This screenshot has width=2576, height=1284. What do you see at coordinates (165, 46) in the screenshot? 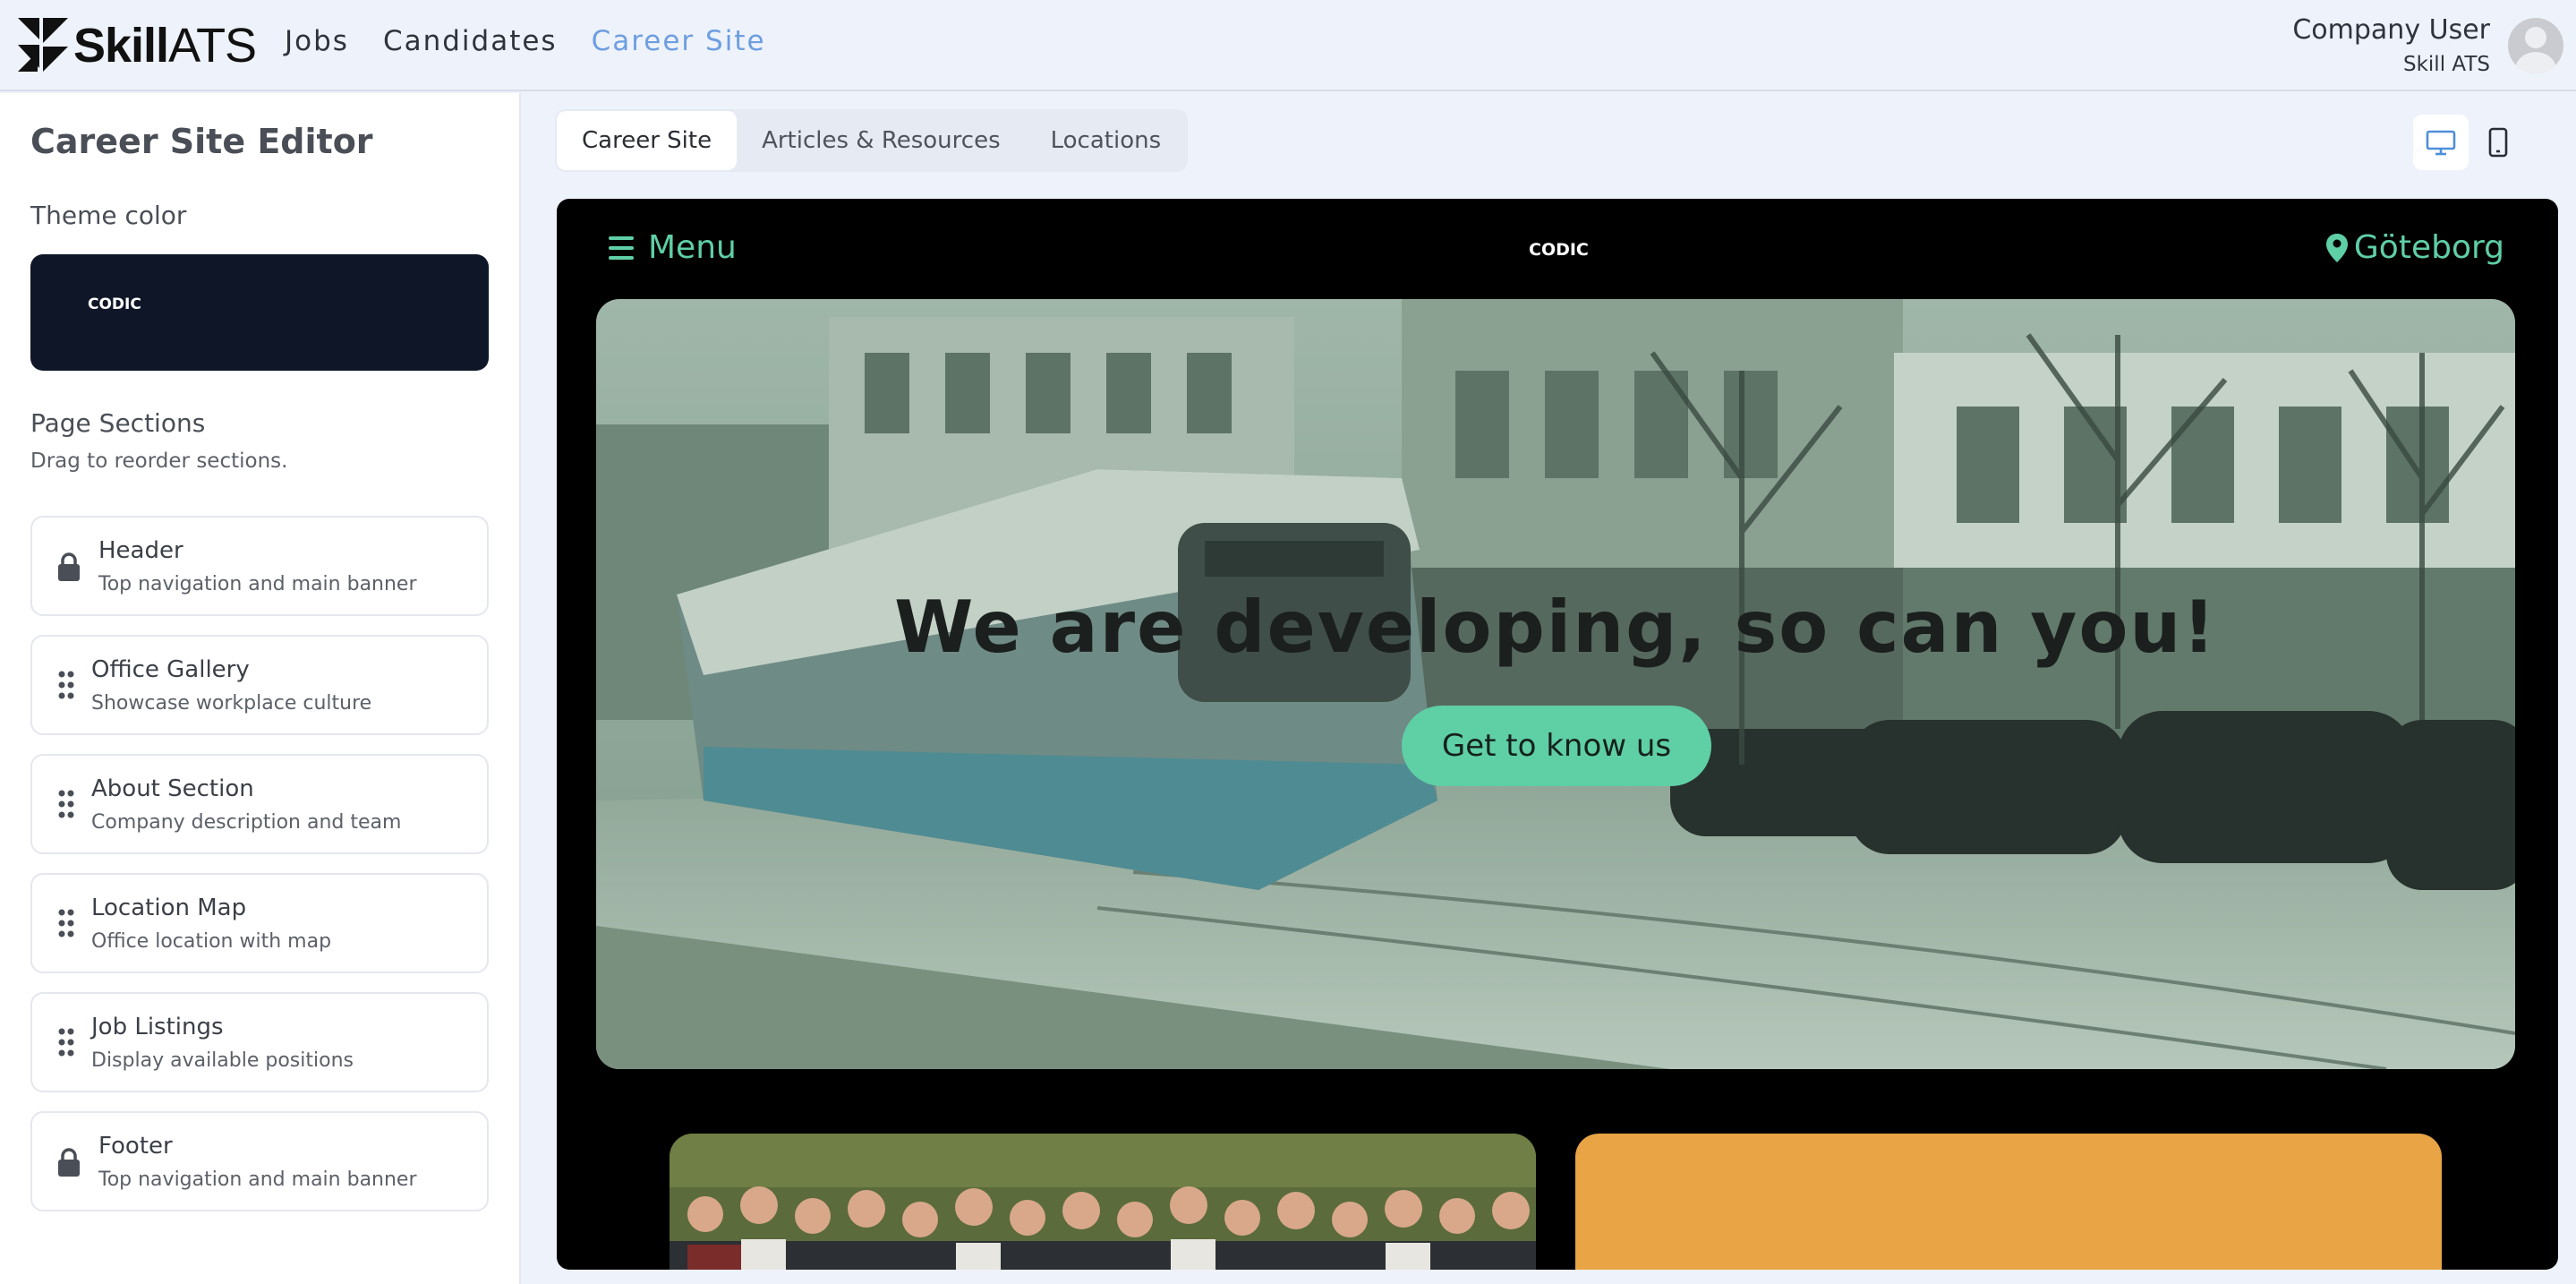
I see `app-logo-text: SkillATS` at bounding box center [165, 46].